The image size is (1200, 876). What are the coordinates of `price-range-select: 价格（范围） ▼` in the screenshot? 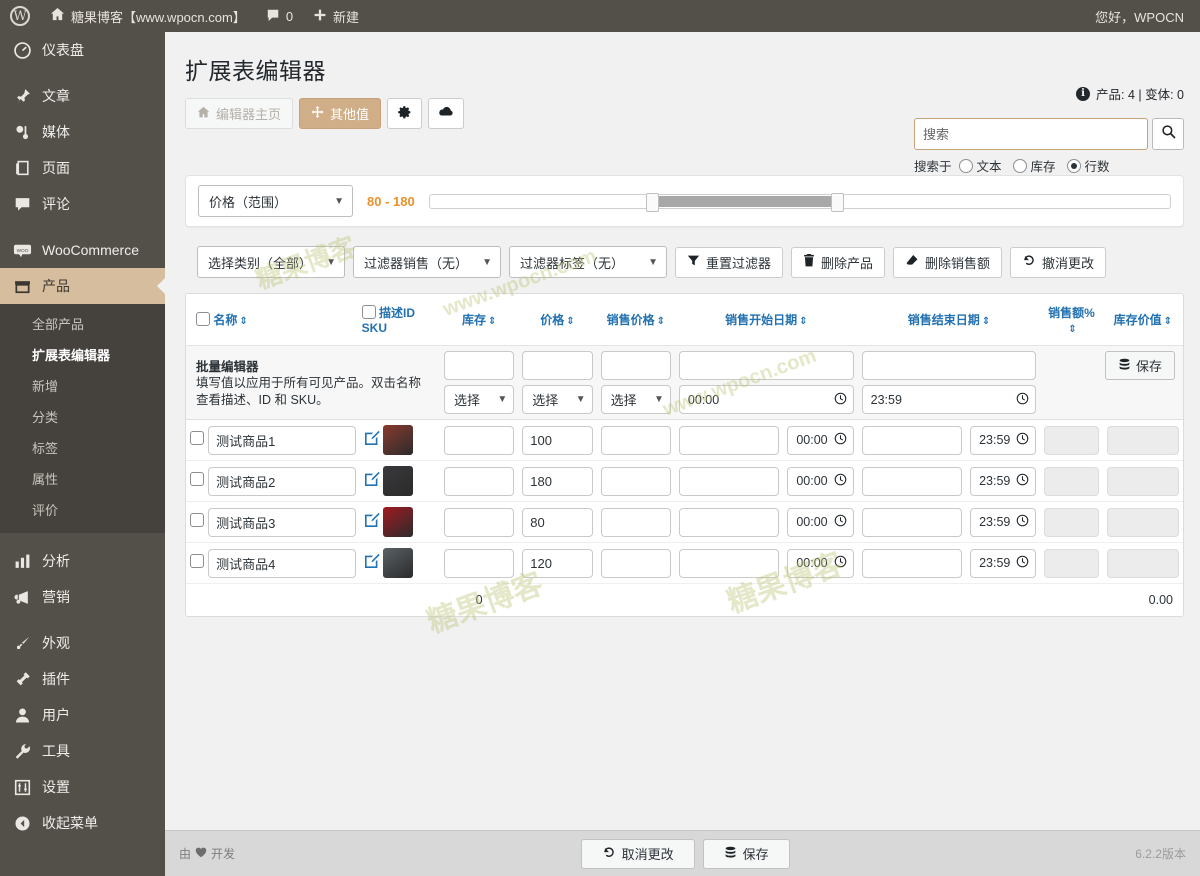 It's located at (275, 201).